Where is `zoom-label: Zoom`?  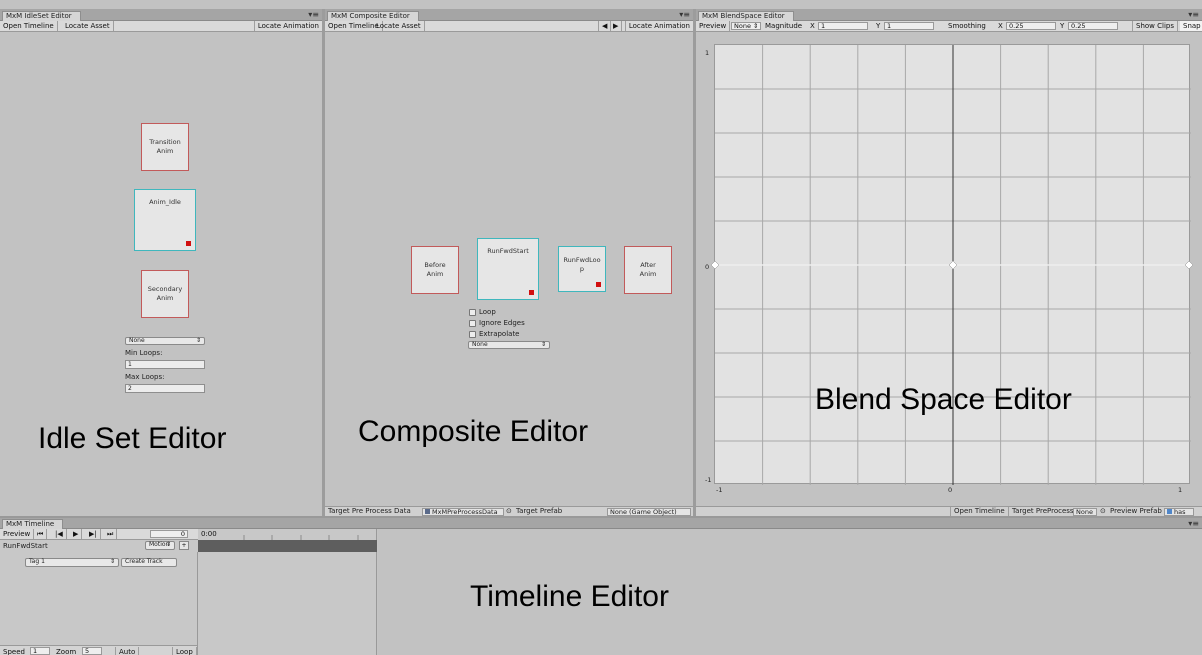
zoom-label: Zoom is located at coordinates (66, 651).